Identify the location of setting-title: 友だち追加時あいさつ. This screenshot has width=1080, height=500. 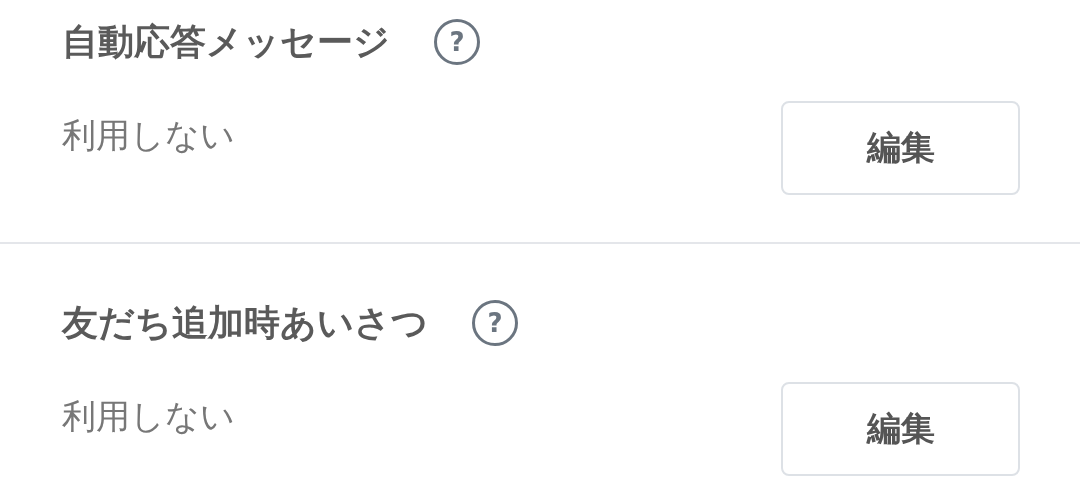
(245, 322).